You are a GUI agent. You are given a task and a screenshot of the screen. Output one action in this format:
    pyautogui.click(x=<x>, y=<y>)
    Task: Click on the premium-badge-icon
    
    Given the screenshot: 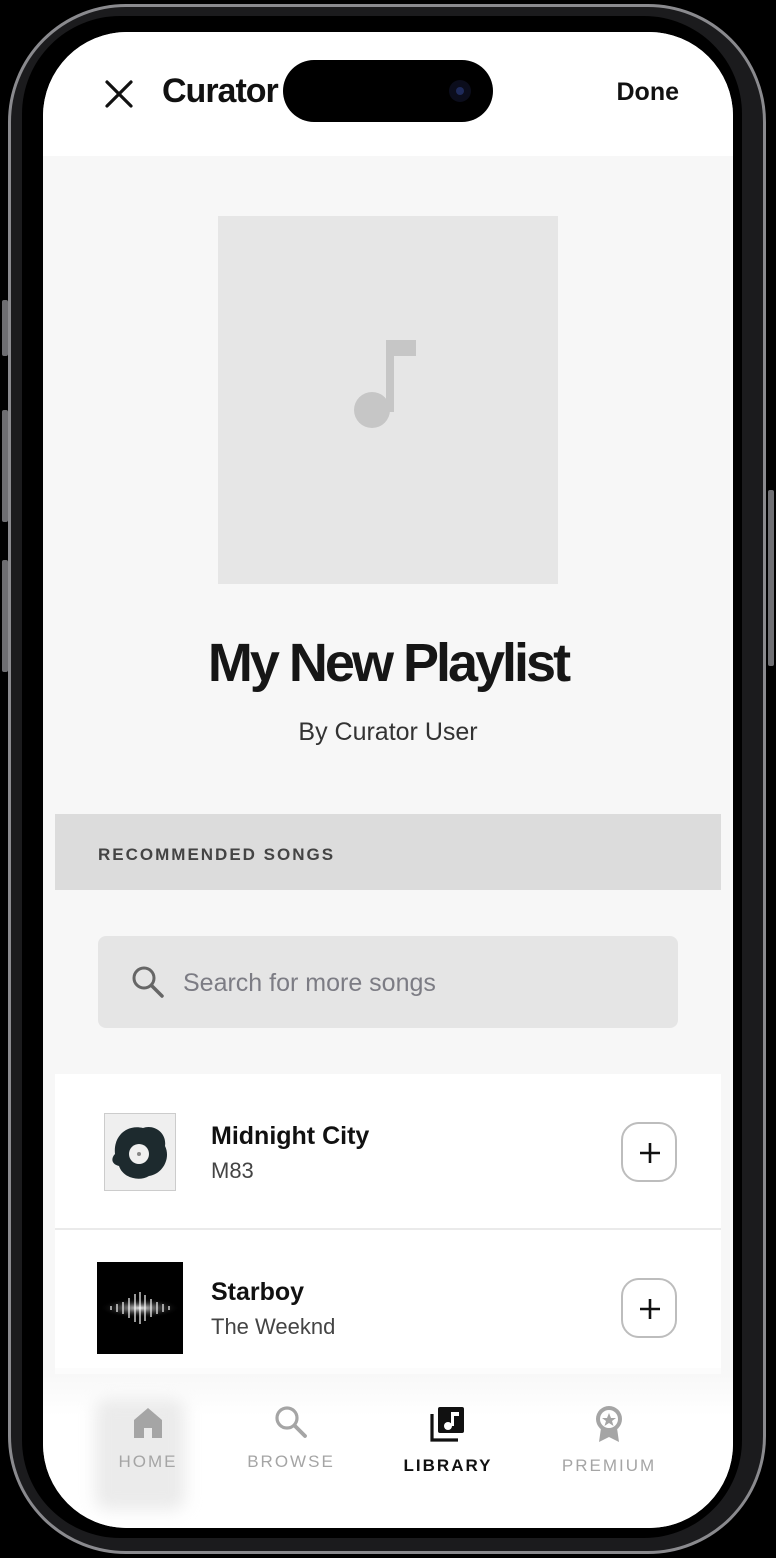 What is the action you would take?
    pyautogui.click(x=609, y=1424)
    